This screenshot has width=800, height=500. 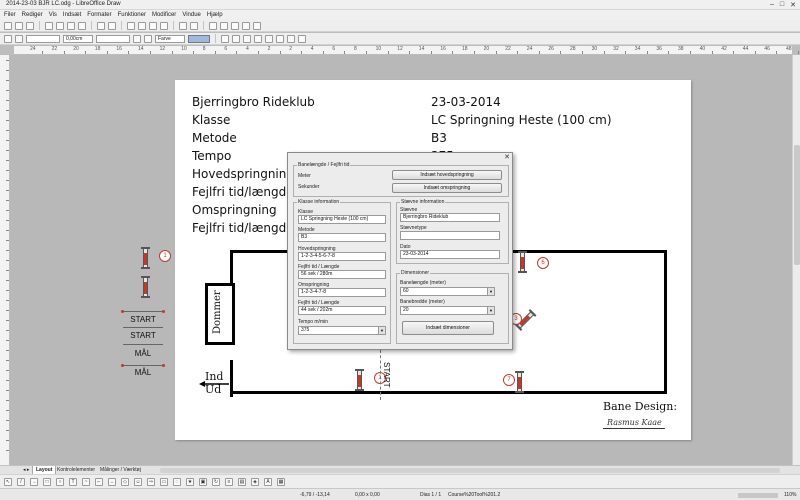 I want to click on arena-width-select: 20 ▼, so click(x=447, y=310).